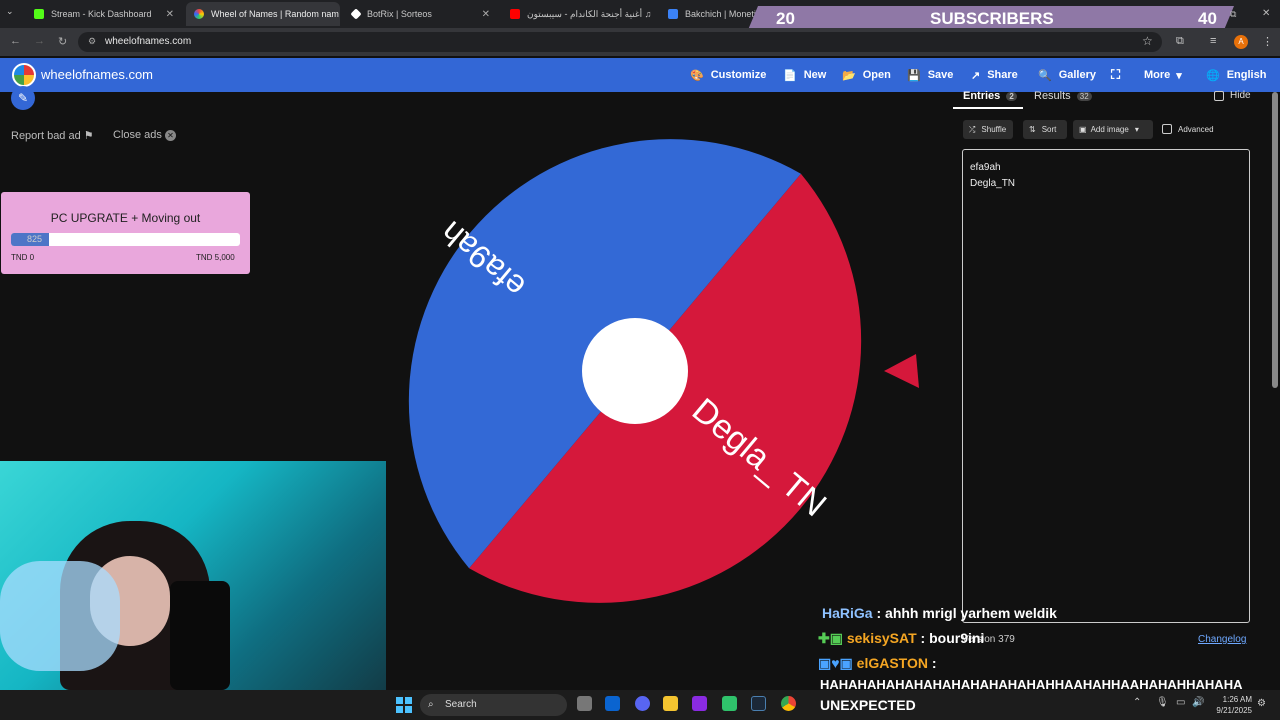 The width and height of the screenshot is (1280, 720). What do you see at coordinates (263, 14) in the screenshot?
I see `tab-wheel-of-names: Wheel of Names | Random nam ✕` at bounding box center [263, 14].